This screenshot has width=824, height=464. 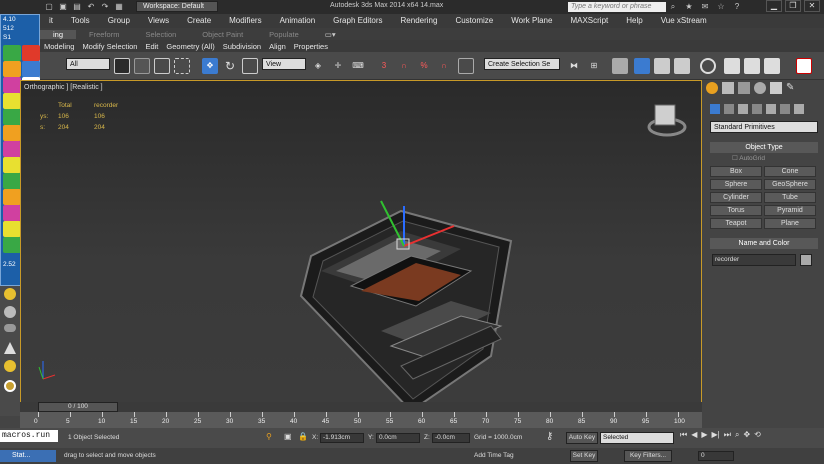 I want to click on box-button: Box, so click(x=736, y=171).